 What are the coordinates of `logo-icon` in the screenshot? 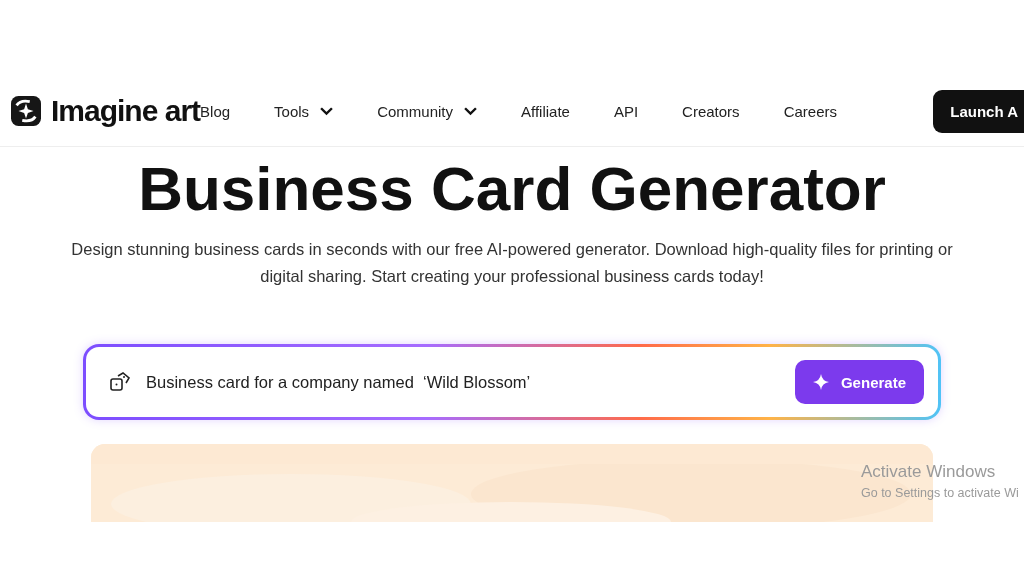 It's located at (26, 111).